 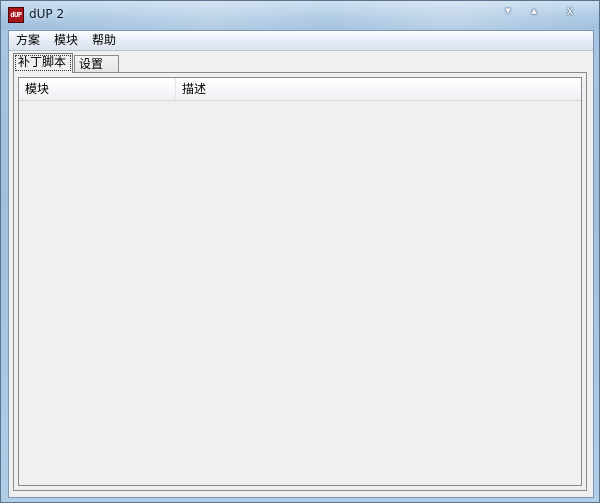 What do you see at coordinates (104, 40) in the screenshot?
I see `menu-help: 帮助` at bounding box center [104, 40].